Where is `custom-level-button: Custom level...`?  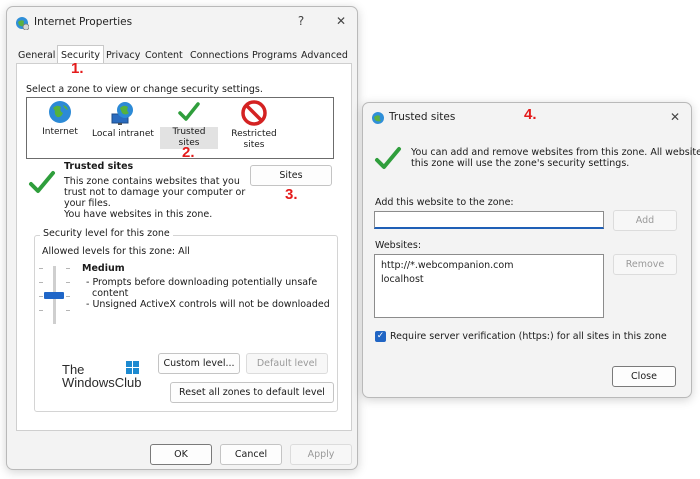
custom-level-button: Custom level... is located at coordinates (199, 363).